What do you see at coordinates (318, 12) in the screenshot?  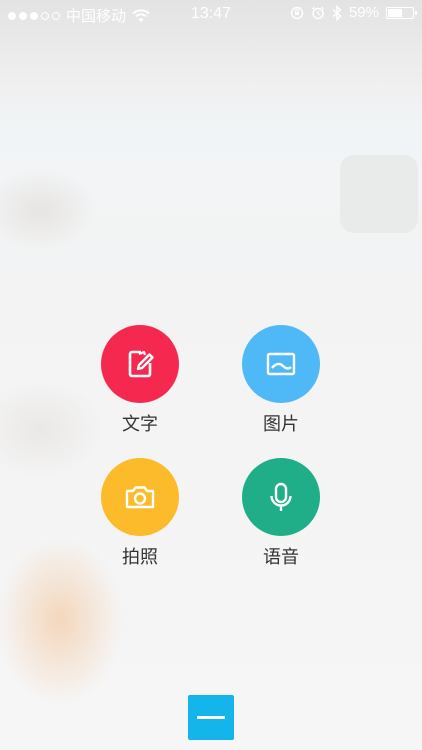 I see `alarm-clock-icon` at bounding box center [318, 12].